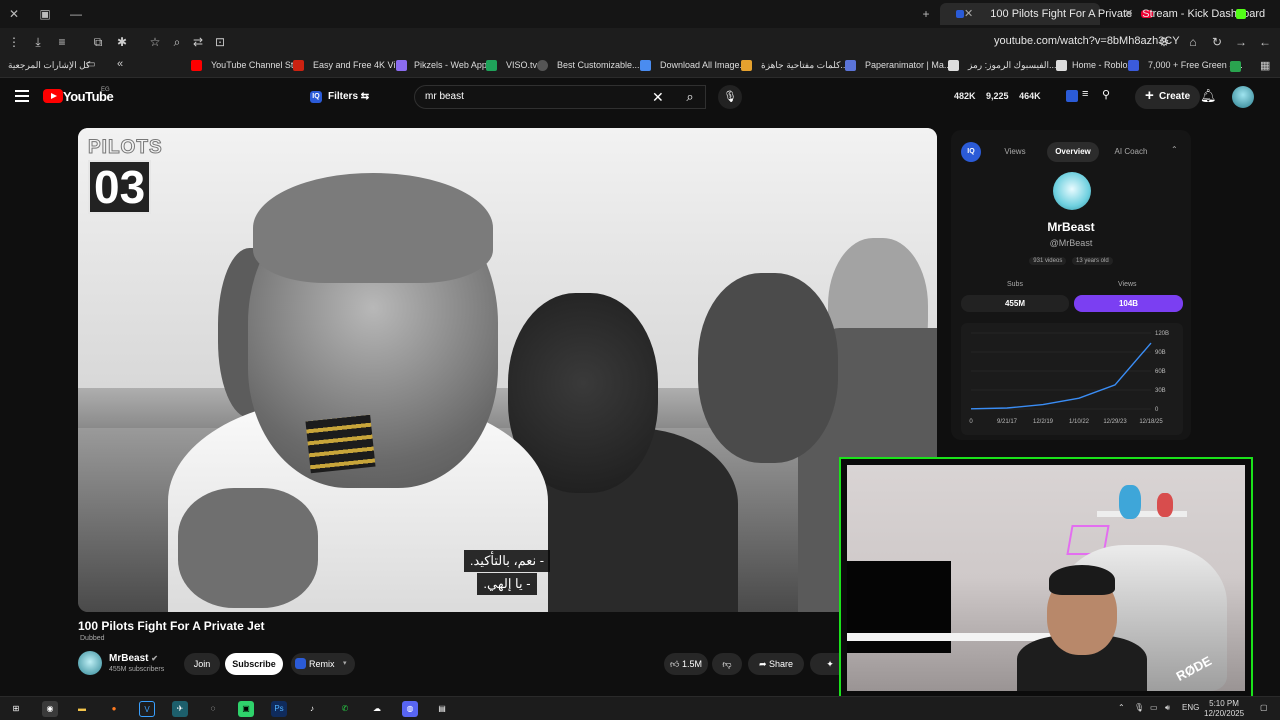 The image size is (1280, 720). I want to click on forward-icon: →, so click(1241, 42).